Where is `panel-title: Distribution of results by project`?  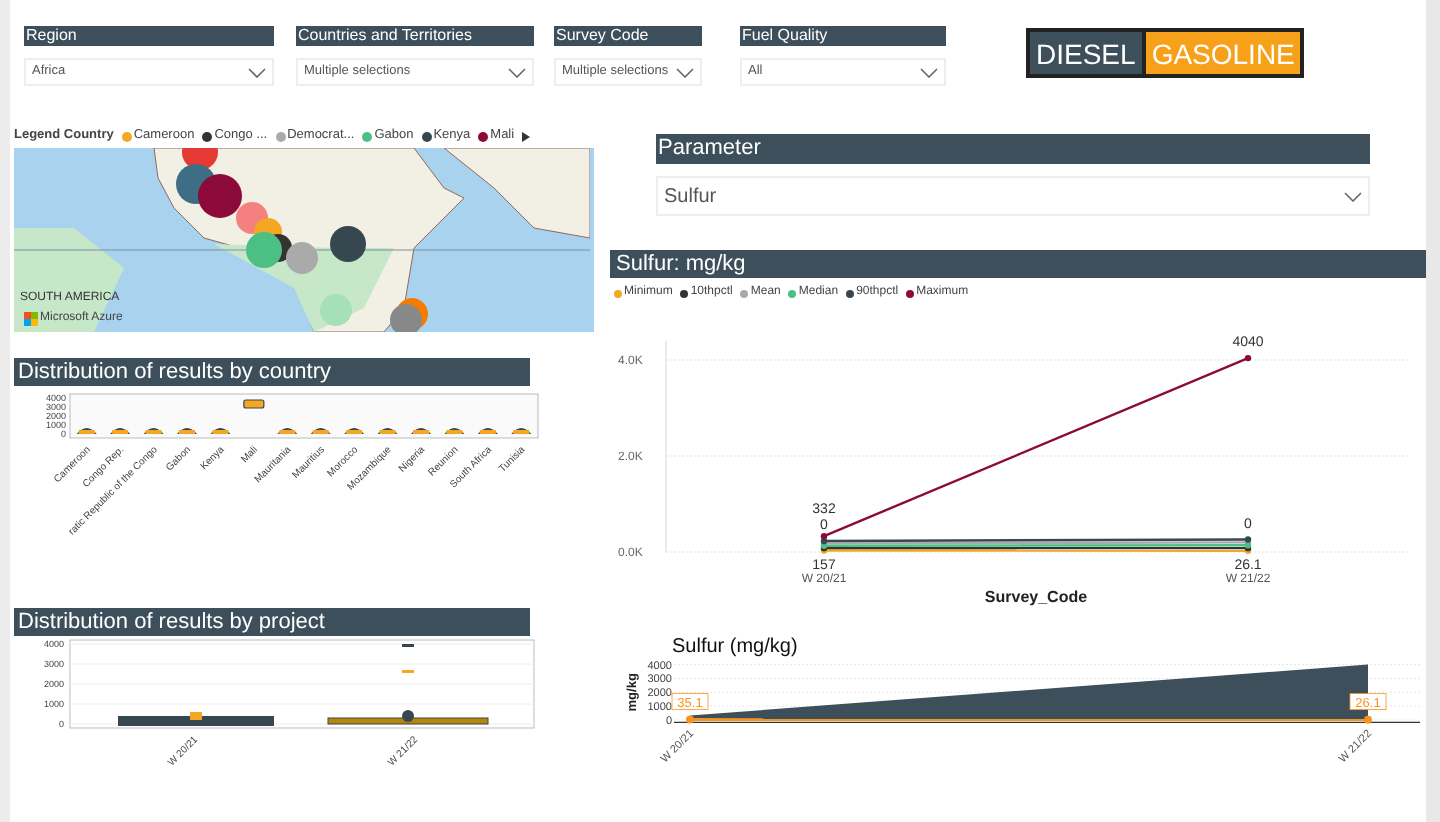 panel-title: Distribution of results by project is located at coordinates (272, 622).